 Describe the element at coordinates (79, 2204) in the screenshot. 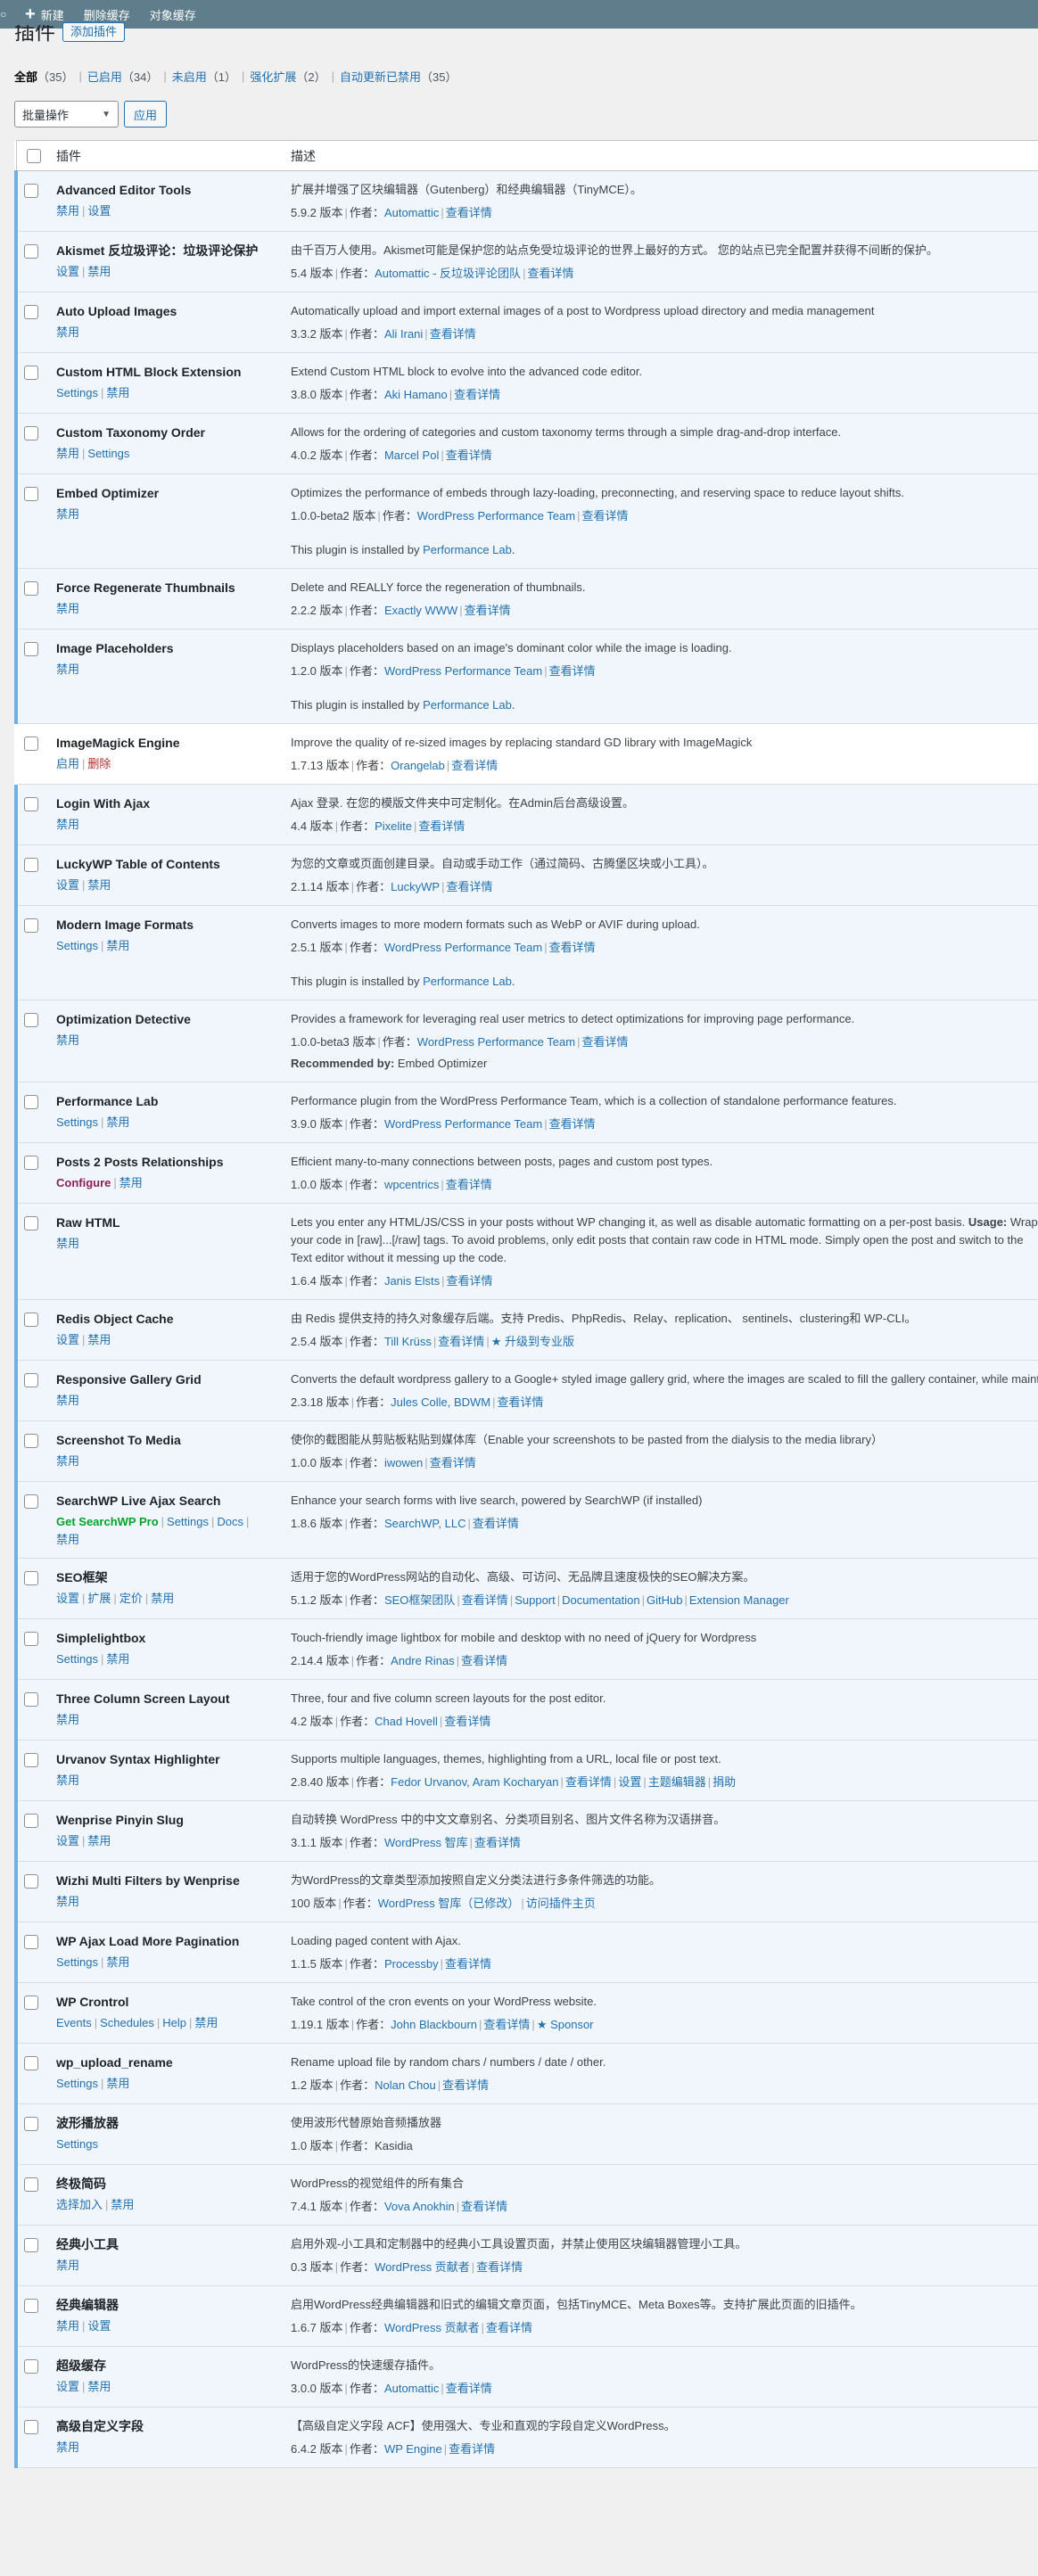

I see `plugin-action-link: 选择加入` at that location.